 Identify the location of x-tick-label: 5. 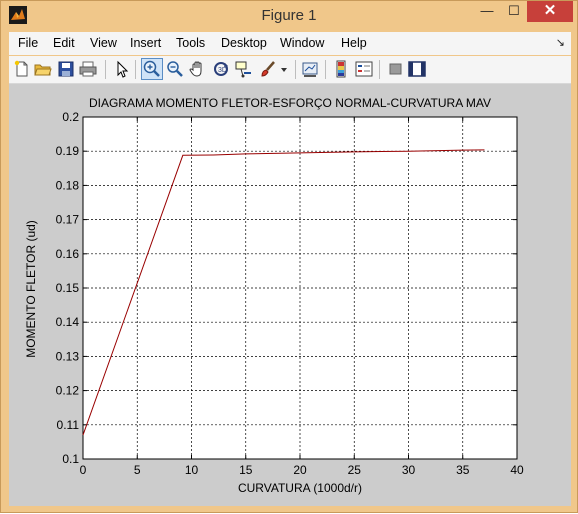
(137, 470).